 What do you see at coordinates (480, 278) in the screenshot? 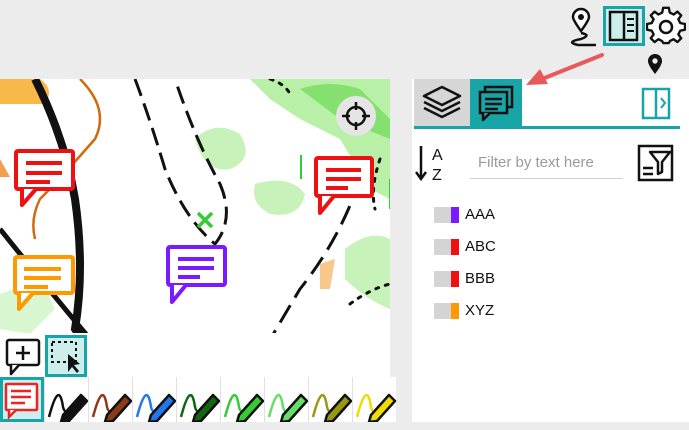
I see `layer-label: BBB` at bounding box center [480, 278].